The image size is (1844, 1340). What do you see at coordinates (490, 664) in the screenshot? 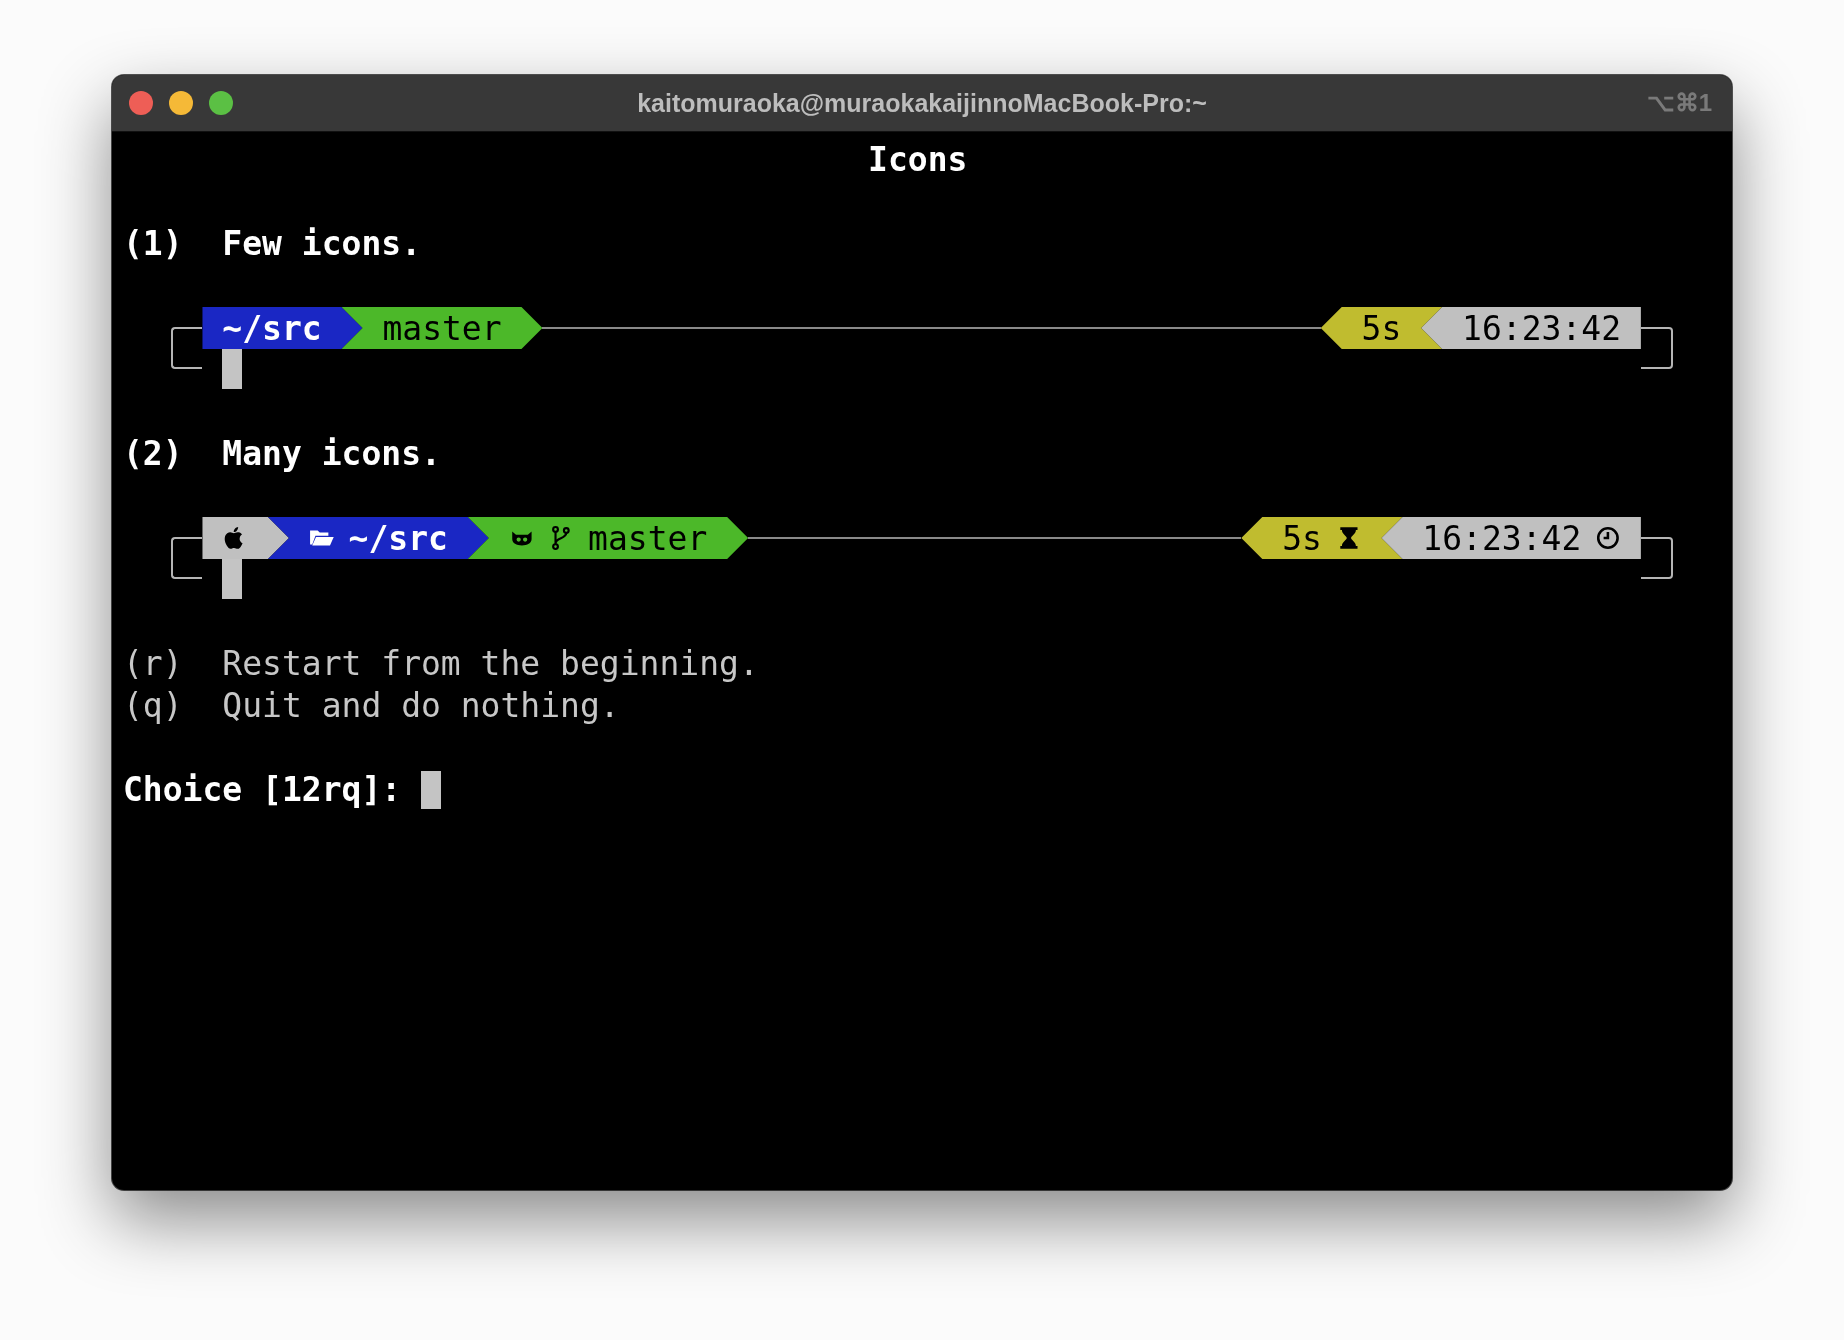
I see `action-label: Restart from the beginning.` at bounding box center [490, 664].